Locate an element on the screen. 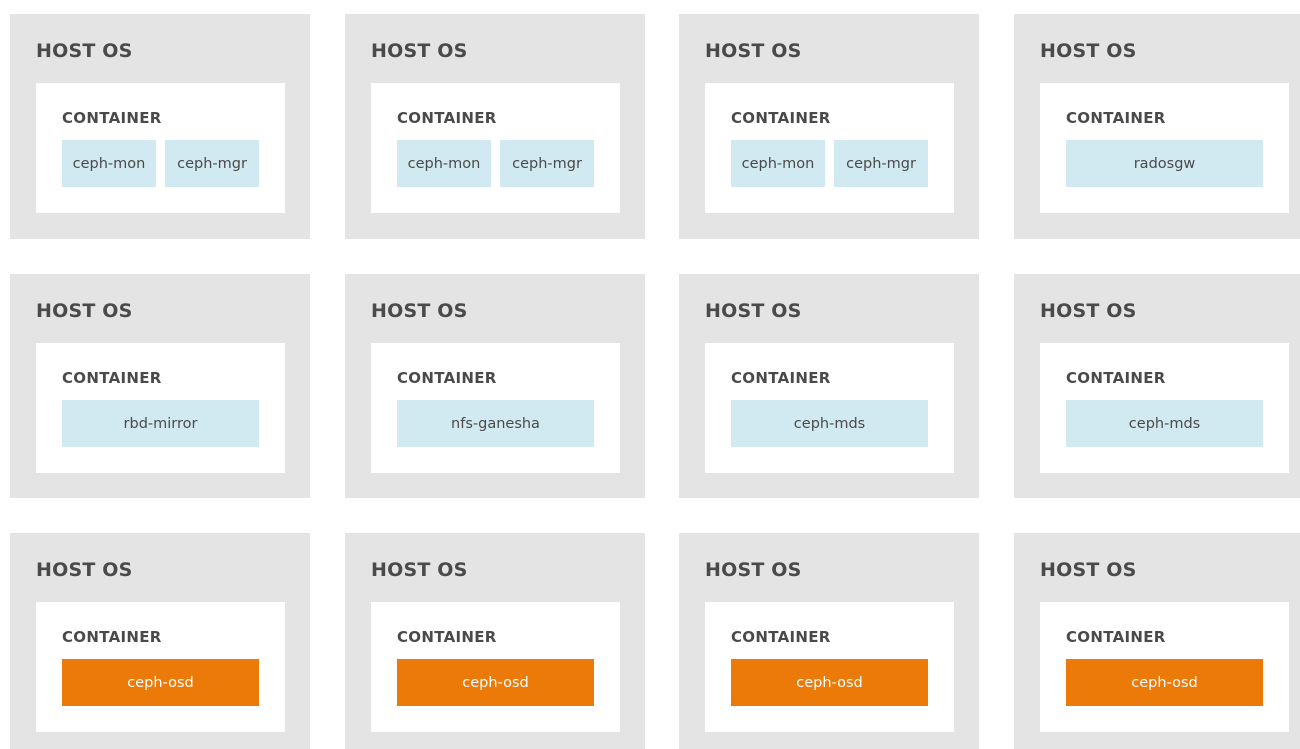  service-nfs-ganesha: nfs-ganesha is located at coordinates (495, 423).